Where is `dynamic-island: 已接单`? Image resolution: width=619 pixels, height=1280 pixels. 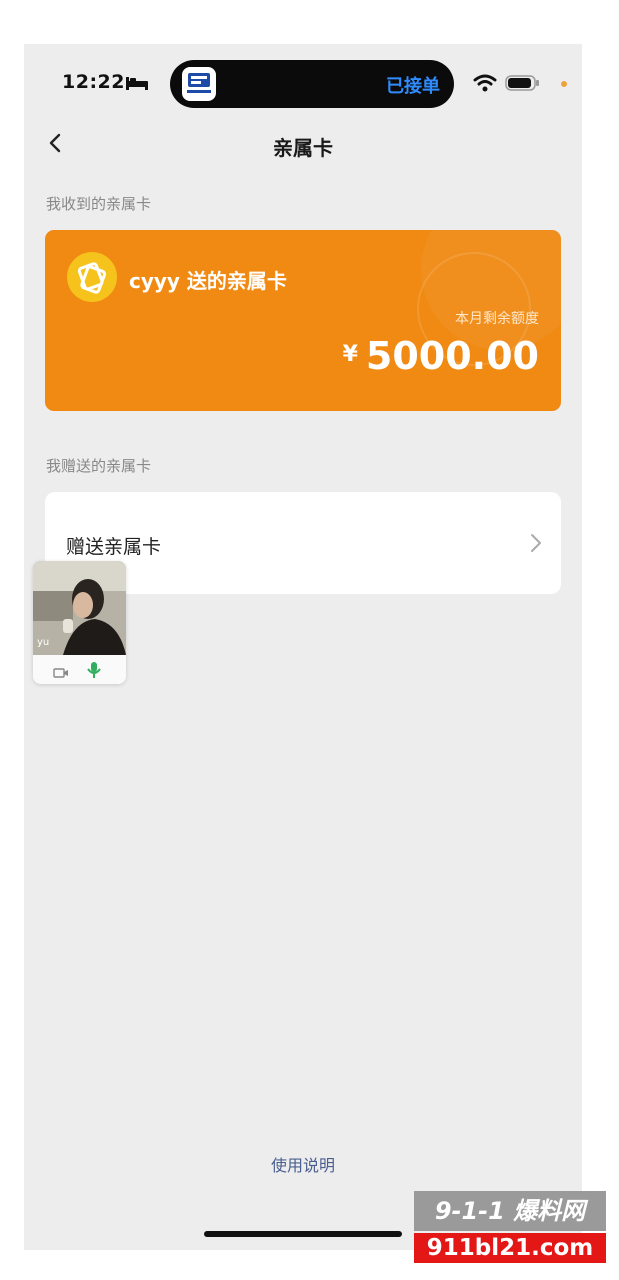 dynamic-island: 已接单 is located at coordinates (312, 84).